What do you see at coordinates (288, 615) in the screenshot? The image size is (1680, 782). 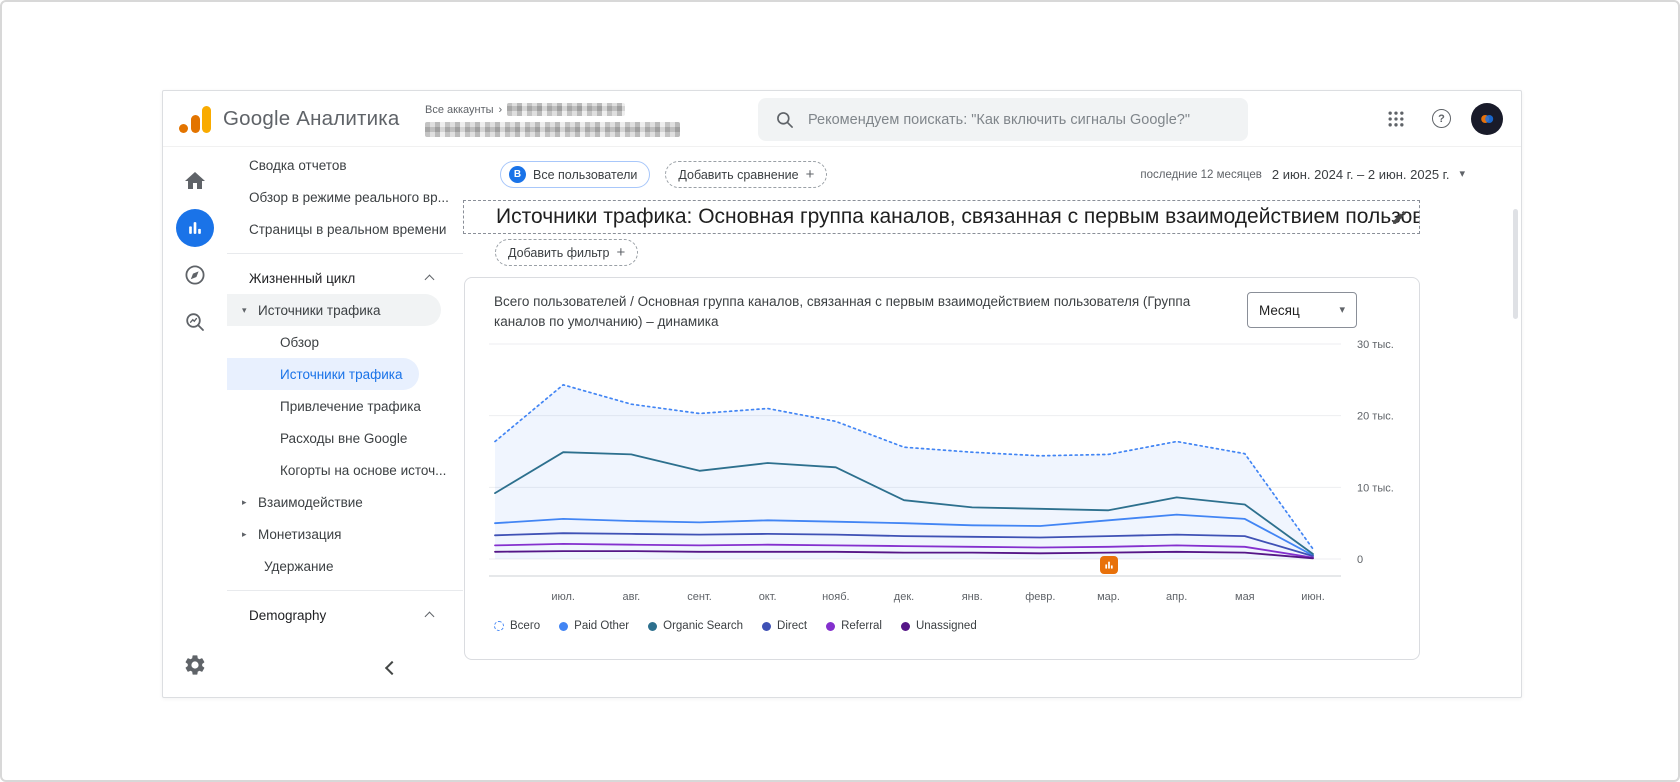 I see `nav-label: Demography` at bounding box center [288, 615].